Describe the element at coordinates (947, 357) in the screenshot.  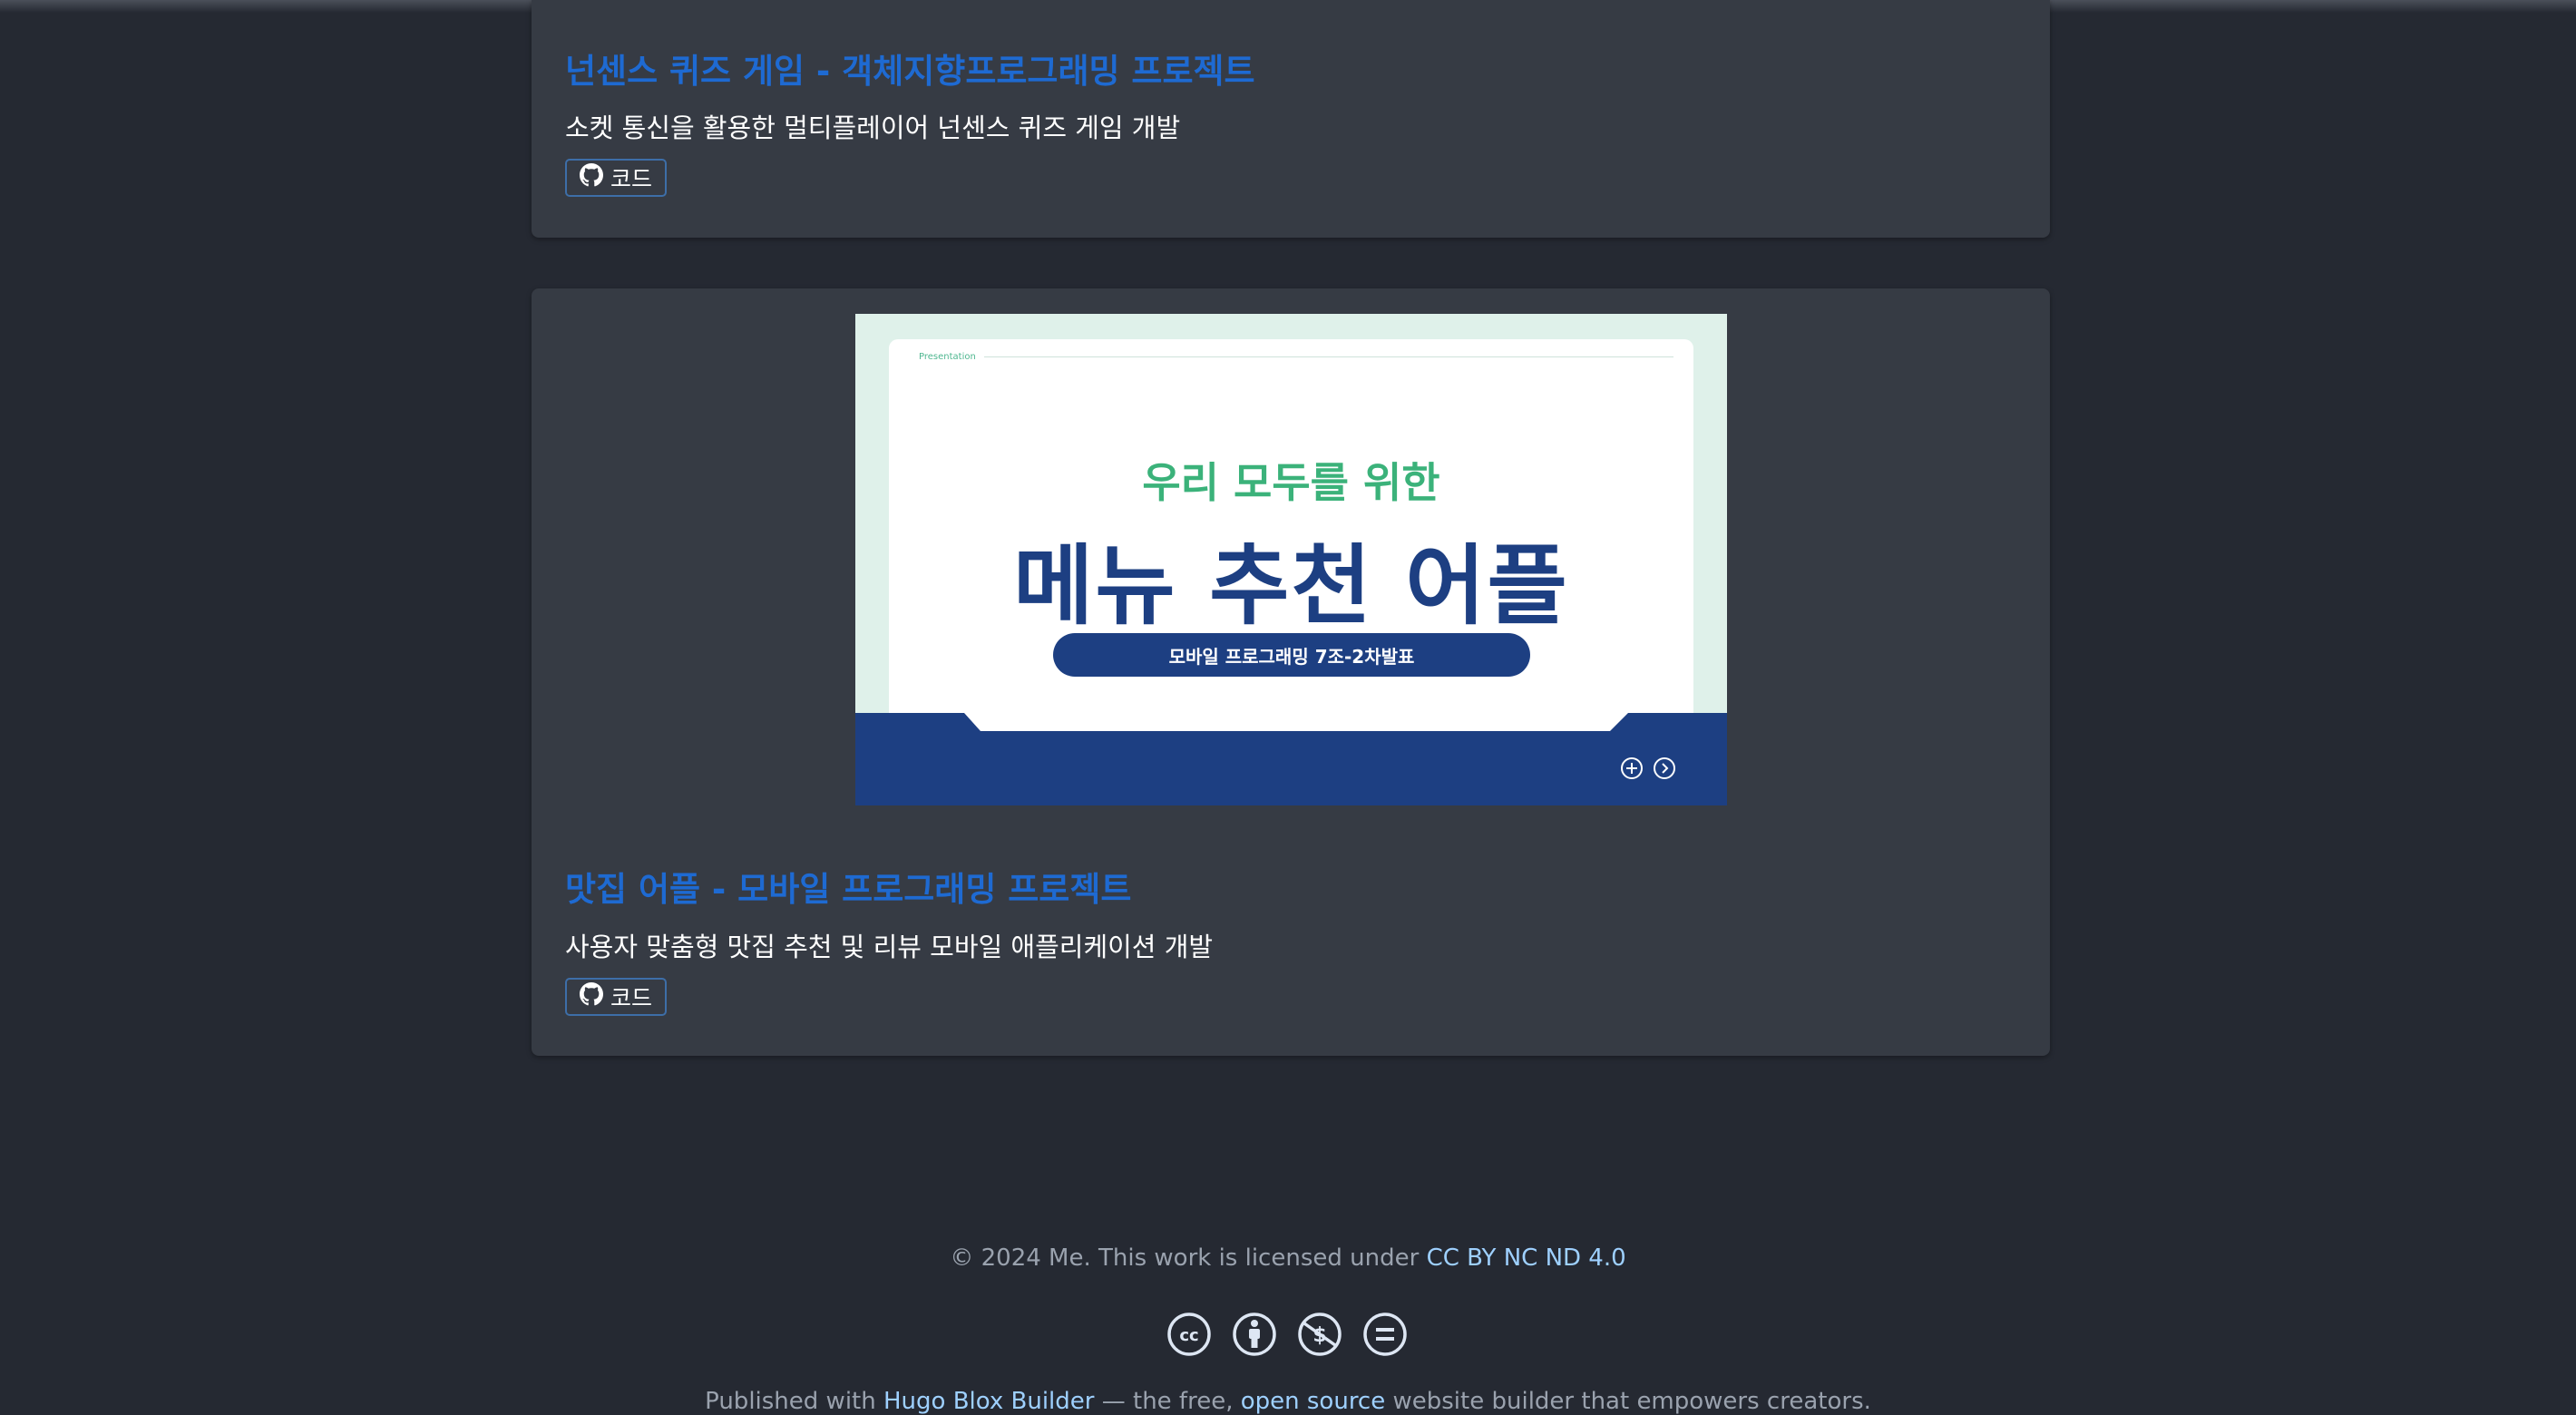
I see `slide-corner-label: Presentation` at that location.